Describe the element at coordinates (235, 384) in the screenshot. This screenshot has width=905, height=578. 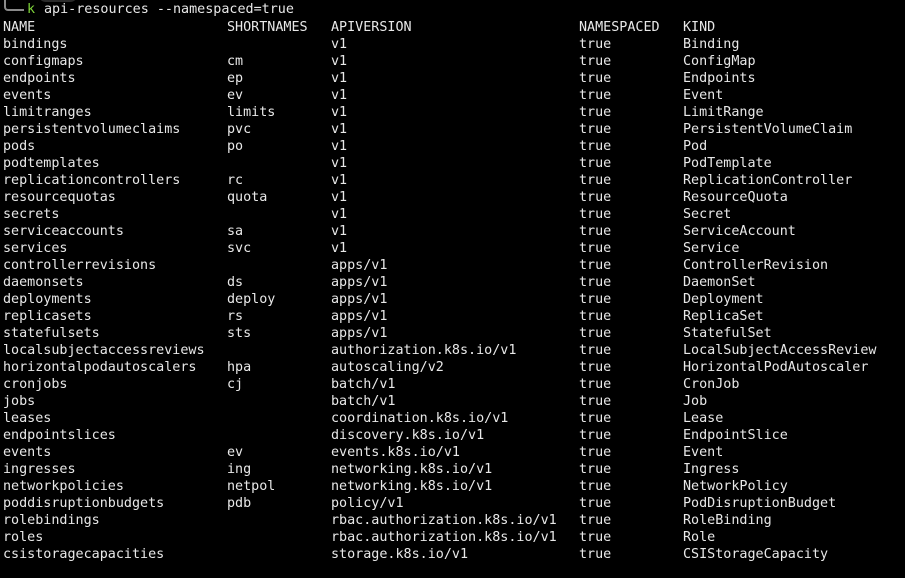
I see `cell-shortnames: cj` at that location.